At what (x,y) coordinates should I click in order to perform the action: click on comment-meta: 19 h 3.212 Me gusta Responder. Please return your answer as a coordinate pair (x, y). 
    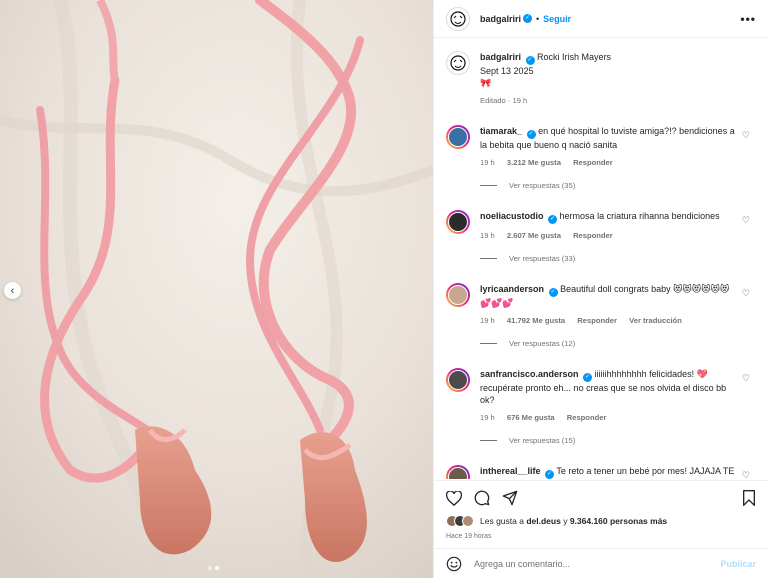
    Looking at the image, I should click on (608, 163).